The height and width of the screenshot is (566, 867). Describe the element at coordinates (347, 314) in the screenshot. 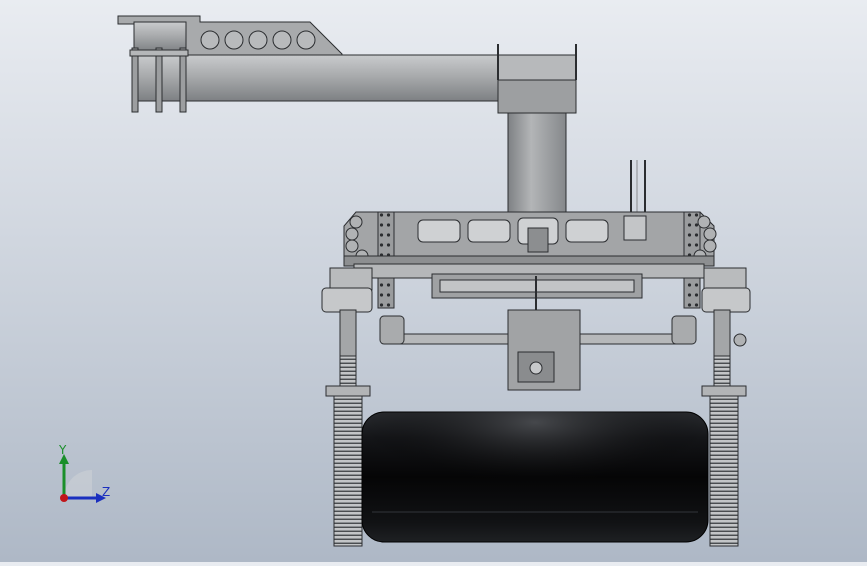

I see `left-motor-housing` at that location.